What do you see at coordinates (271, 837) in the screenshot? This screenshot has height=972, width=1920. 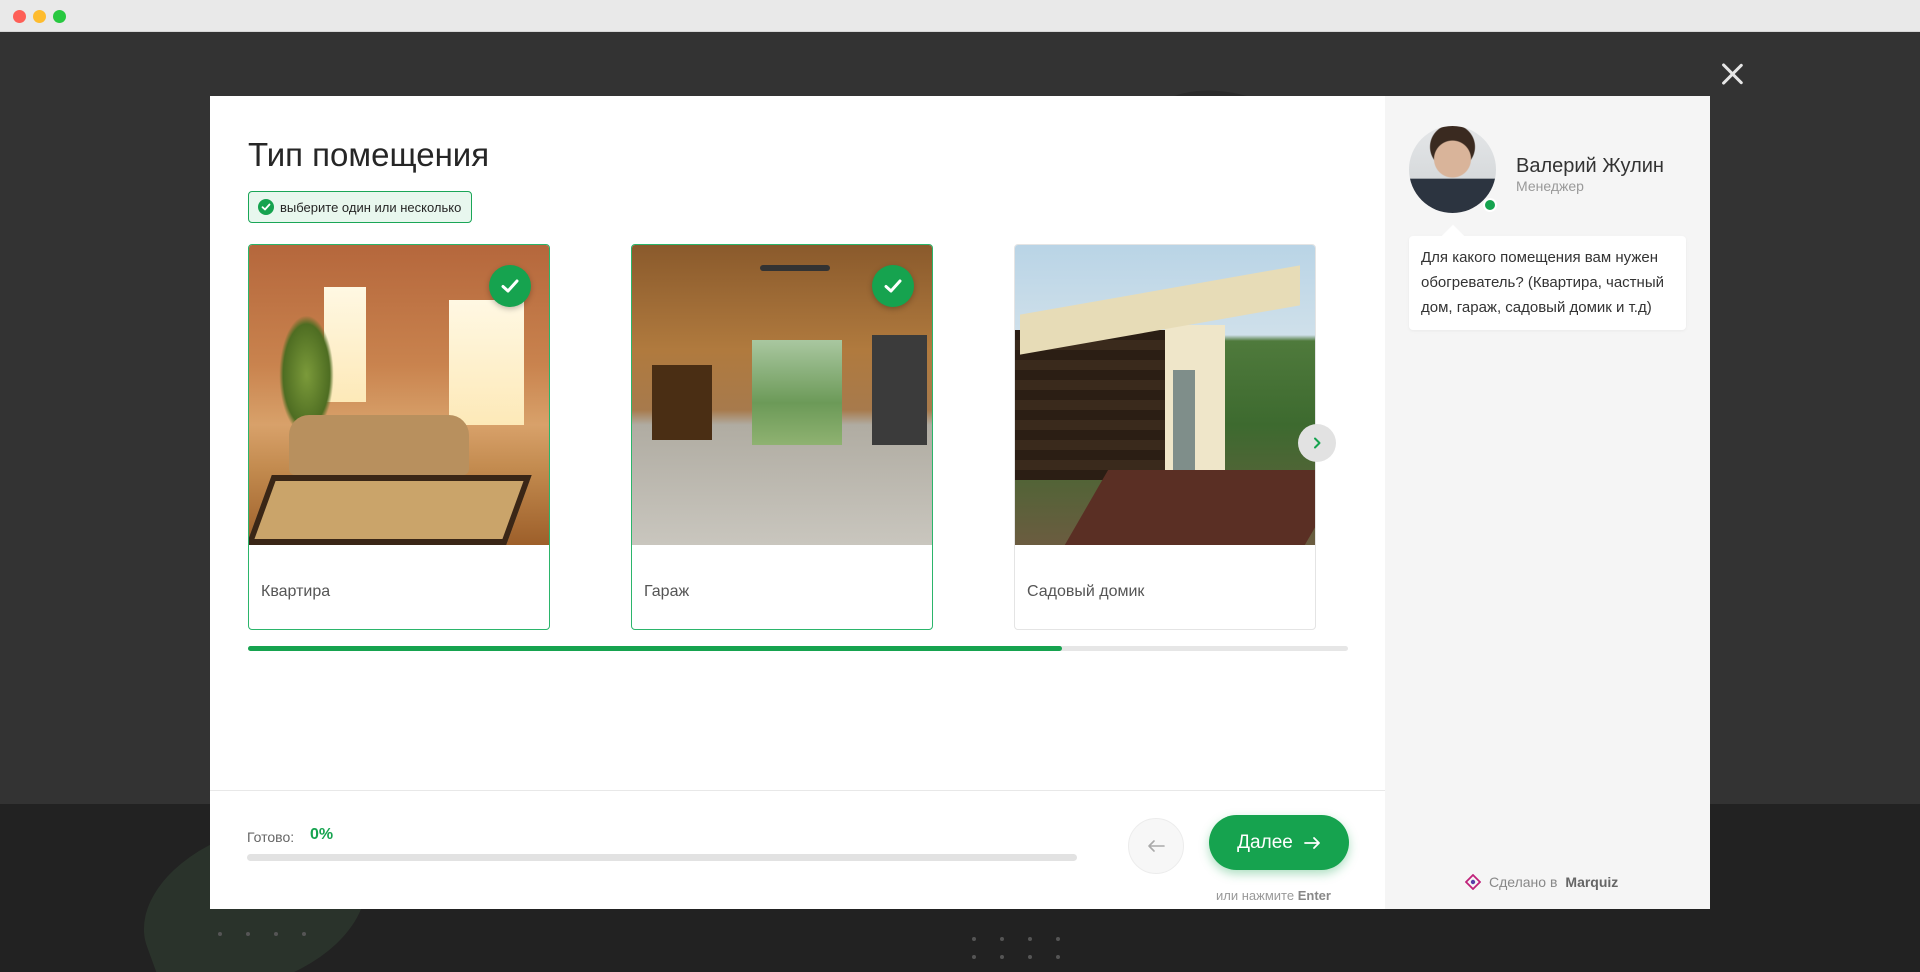 I see `progress-label: Готово:` at bounding box center [271, 837].